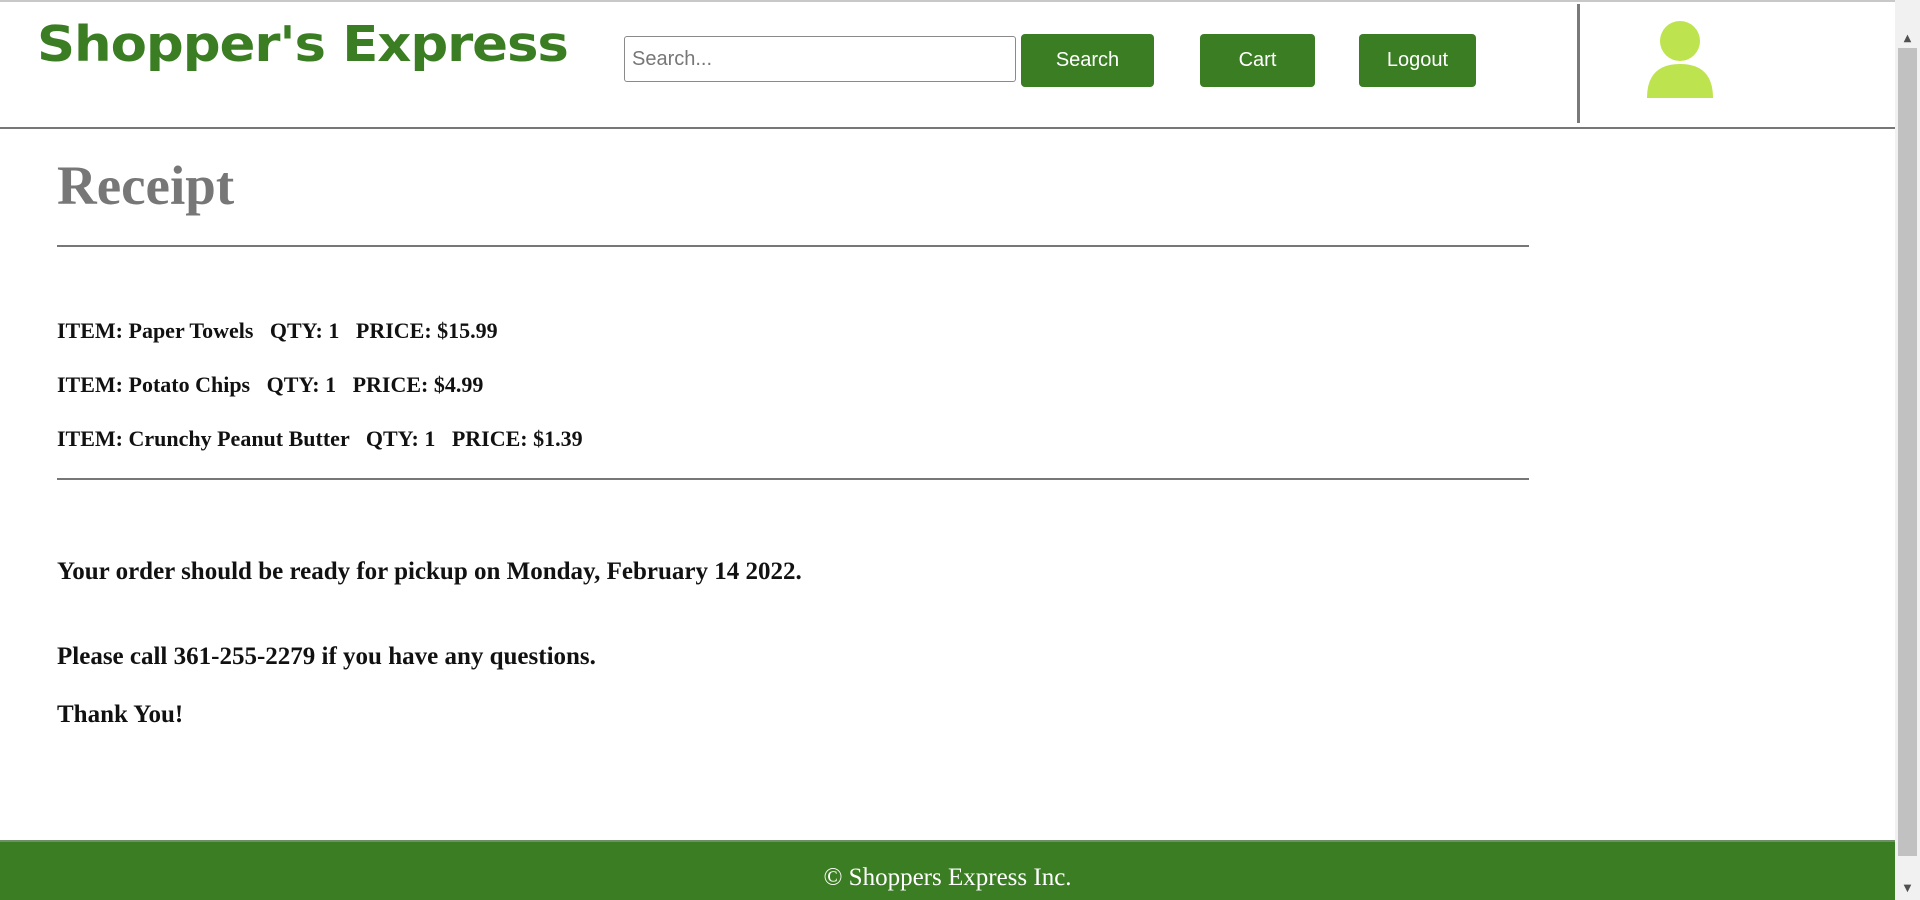 The width and height of the screenshot is (1920, 900). I want to click on scroll-down-icon: ▼, so click(1907, 888).